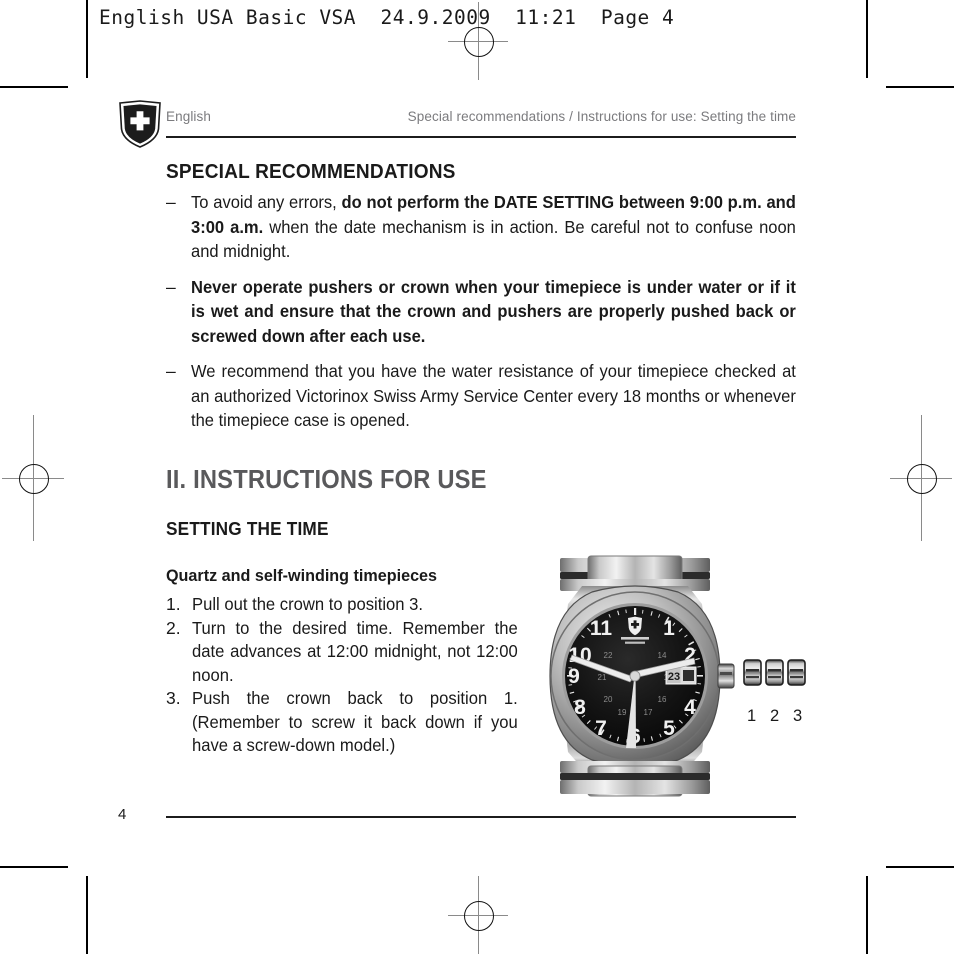  I want to click on list-item: 1. Pull out the crown to position 3., so click(342, 605).